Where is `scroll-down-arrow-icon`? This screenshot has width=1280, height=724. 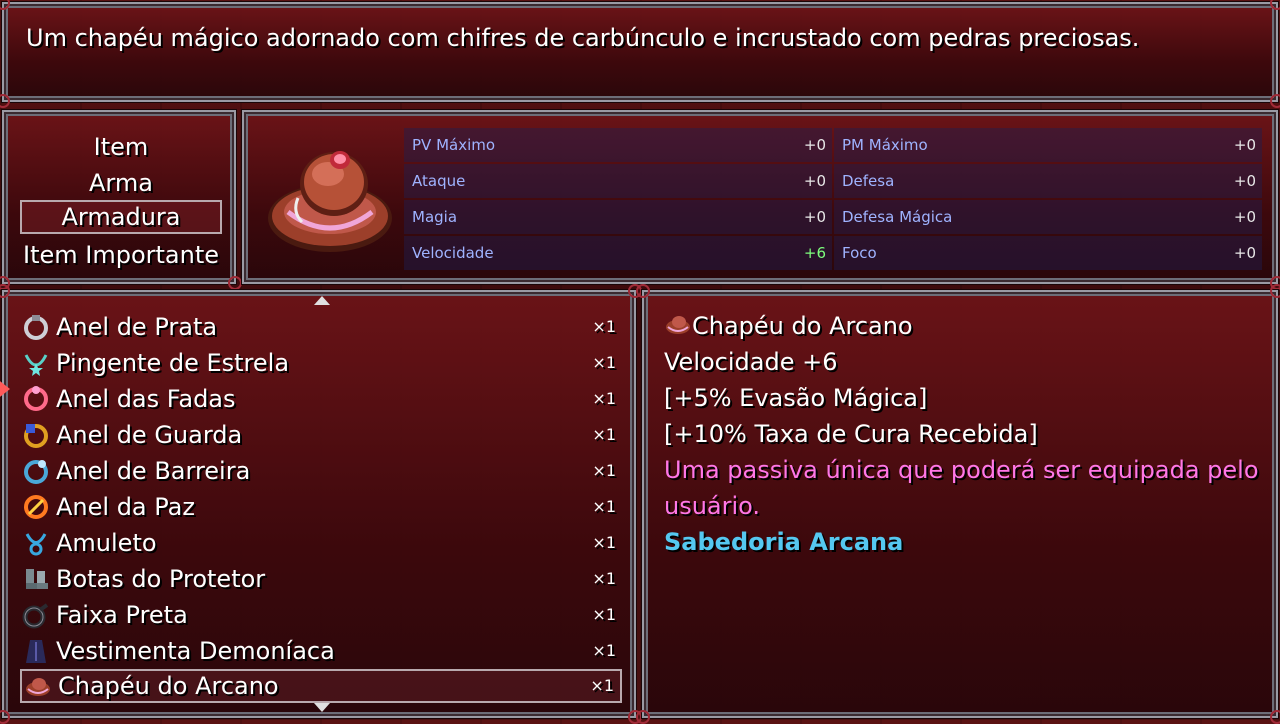 scroll-down-arrow-icon is located at coordinates (322, 707).